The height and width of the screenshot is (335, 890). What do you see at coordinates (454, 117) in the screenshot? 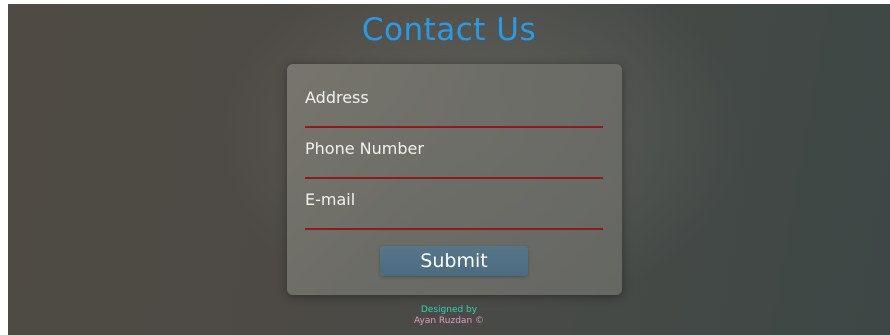
I see `address-input` at bounding box center [454, 117].